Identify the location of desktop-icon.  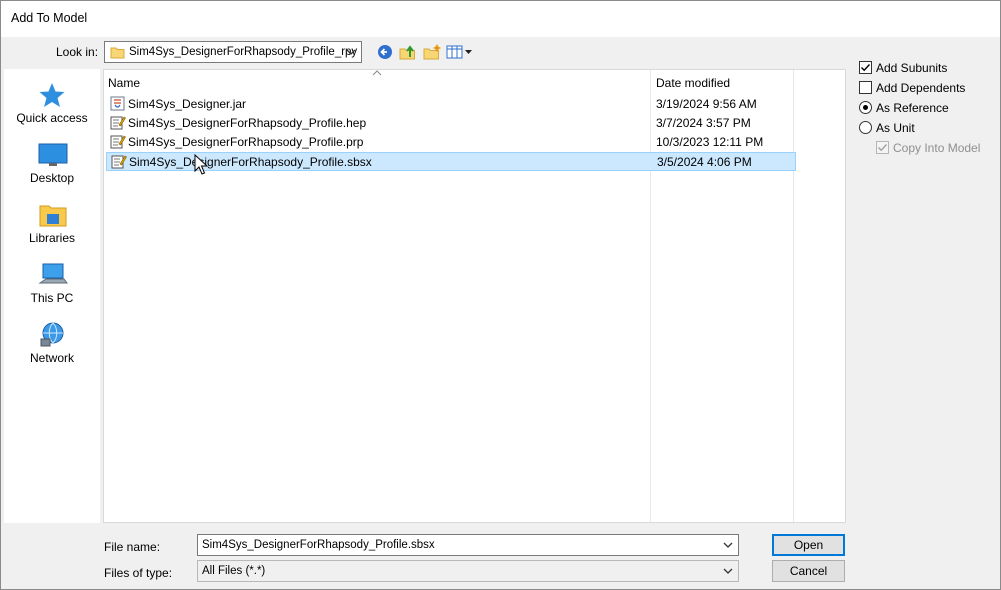
(53, 154).